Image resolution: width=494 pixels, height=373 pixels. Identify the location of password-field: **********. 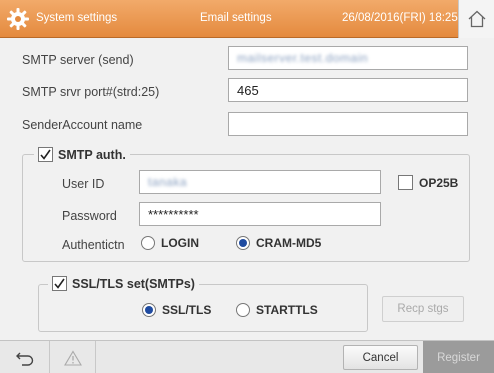
(260, 214).